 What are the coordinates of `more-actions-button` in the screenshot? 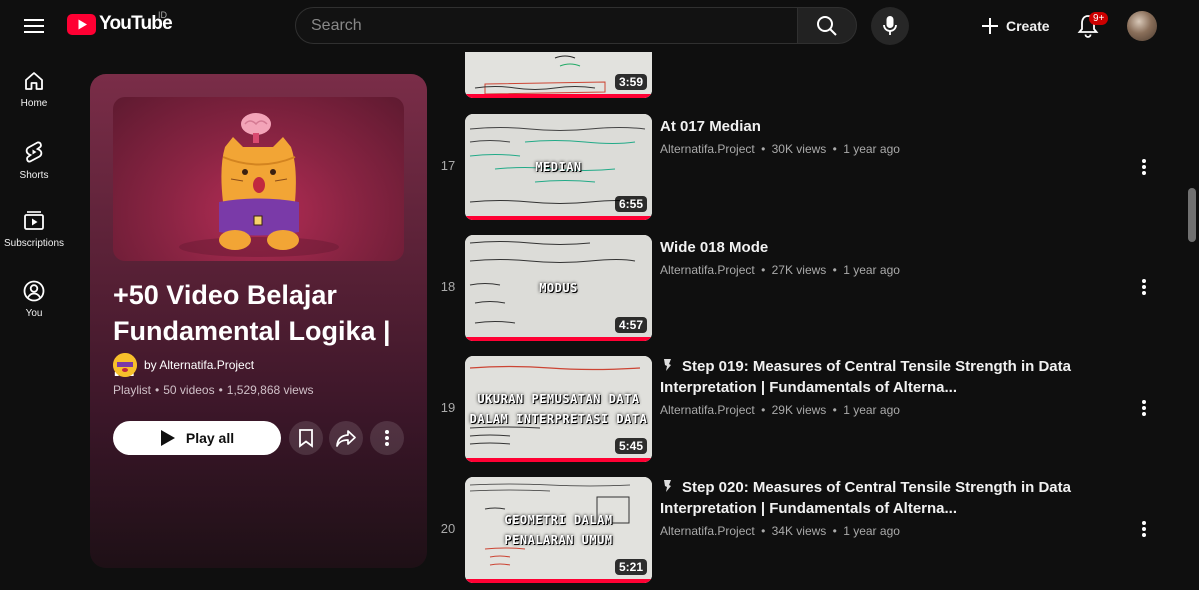 It's located at (387, 438).